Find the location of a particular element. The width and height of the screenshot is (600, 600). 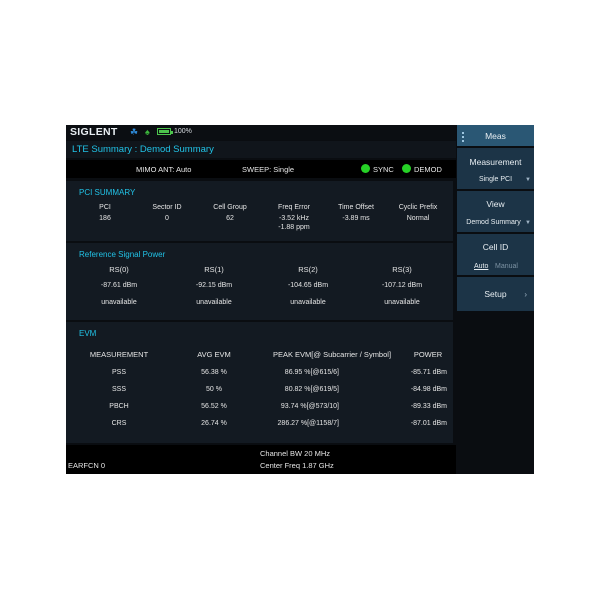

evm-title: EVM is located at coordinates (88, 333).